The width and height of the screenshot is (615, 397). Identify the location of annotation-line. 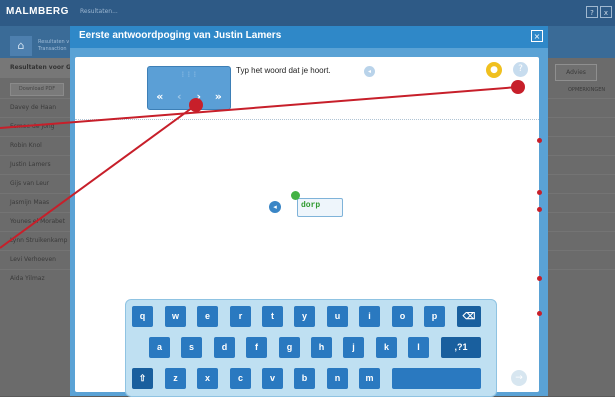
(259, 107).